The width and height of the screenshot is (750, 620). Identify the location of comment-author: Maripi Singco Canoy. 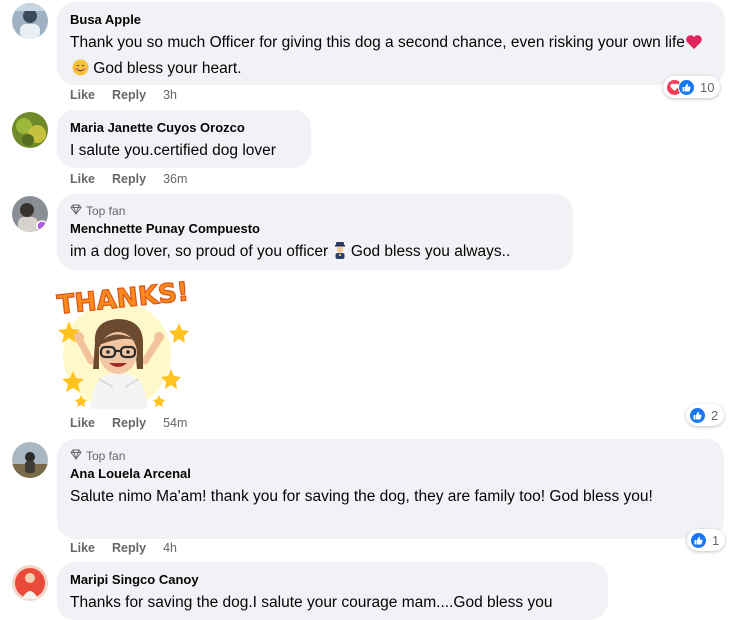
(332, 580).